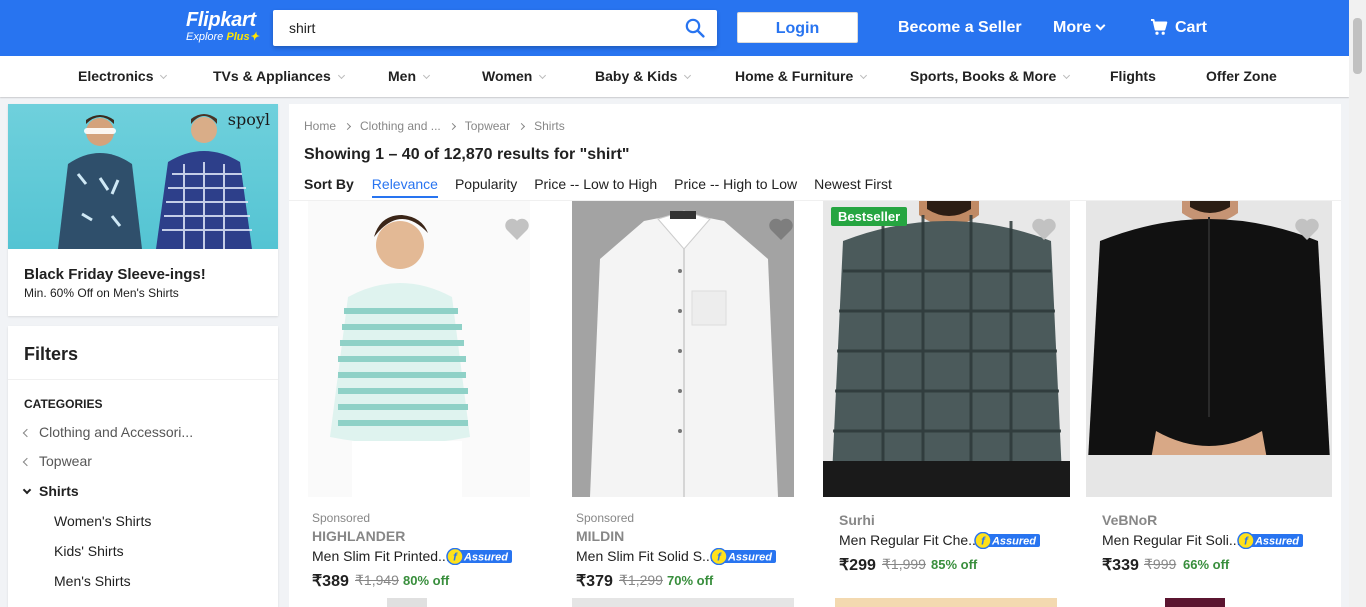  I want to click on subcategory-kids-shirts: Kids' Shirts, so click(89, 551).